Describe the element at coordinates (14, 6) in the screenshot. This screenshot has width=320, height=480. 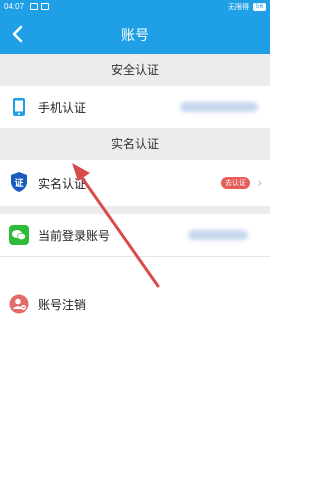
I see `status-time: 04:07` at that location.